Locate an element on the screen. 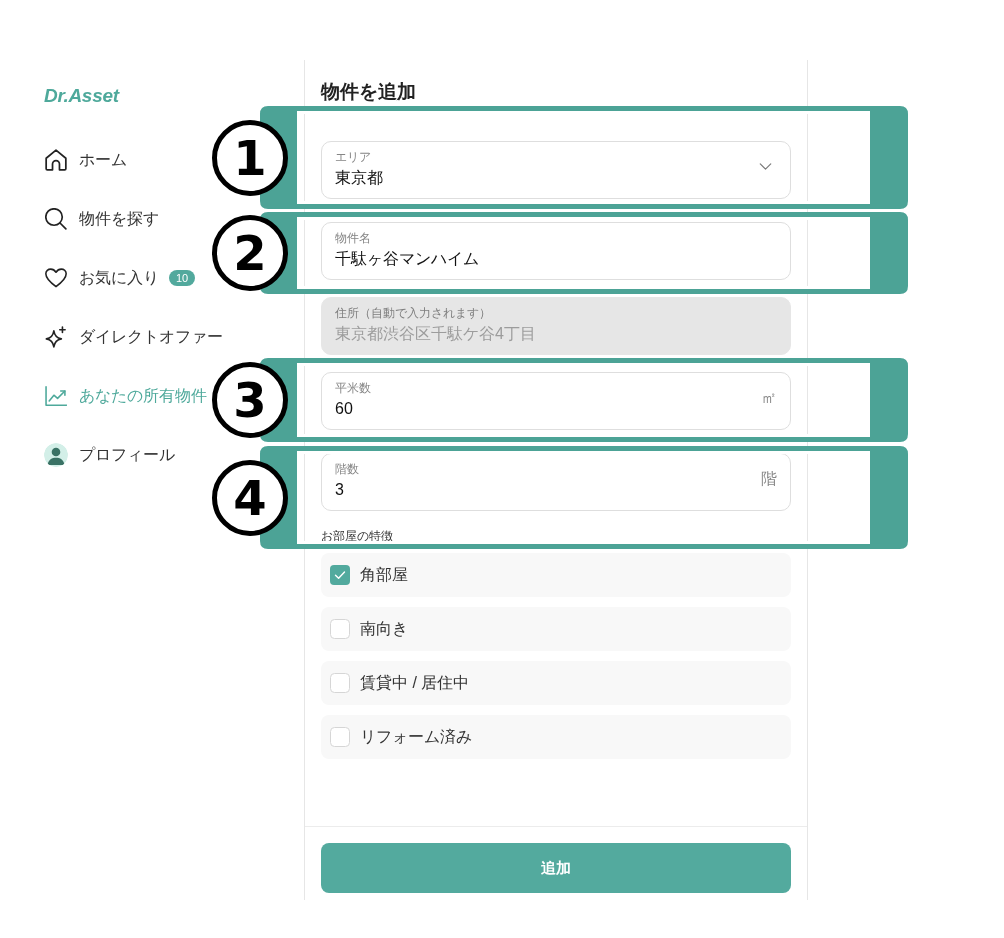  input-field: 階数 3 階 is located at coordinates (556, 482).